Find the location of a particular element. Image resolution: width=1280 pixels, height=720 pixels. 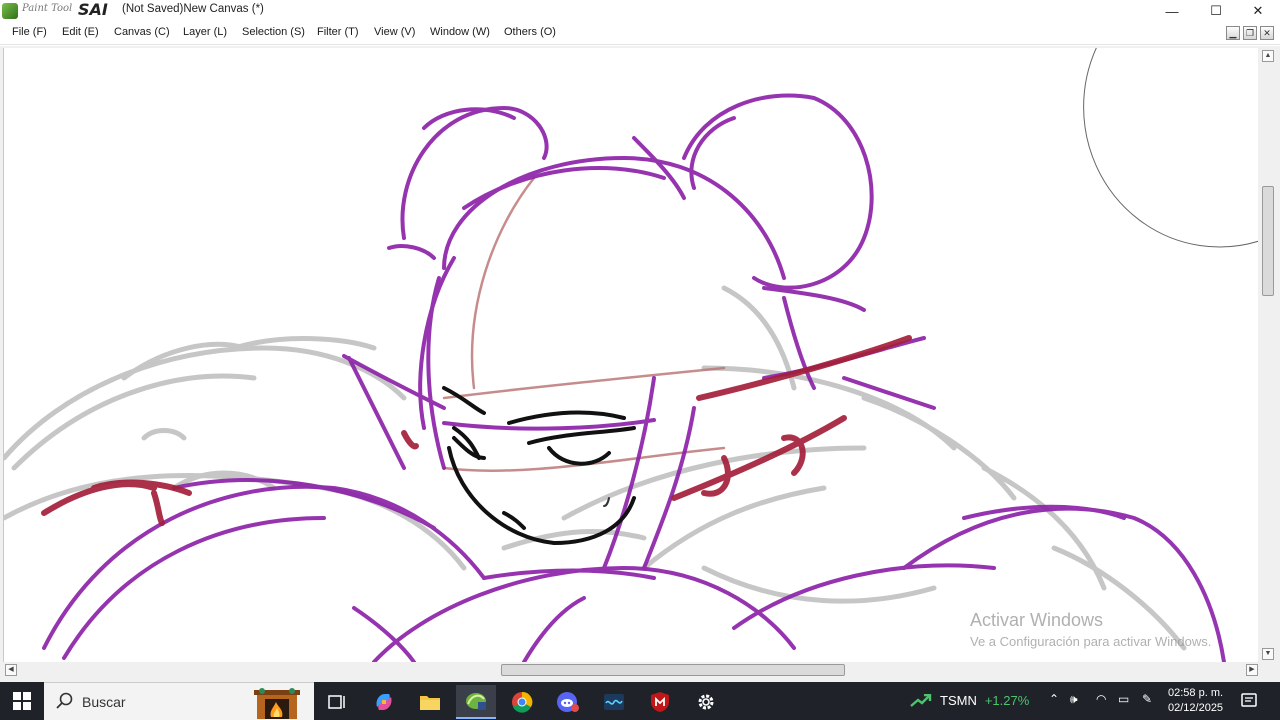

settings-icon is located at coordinates (706, 702).